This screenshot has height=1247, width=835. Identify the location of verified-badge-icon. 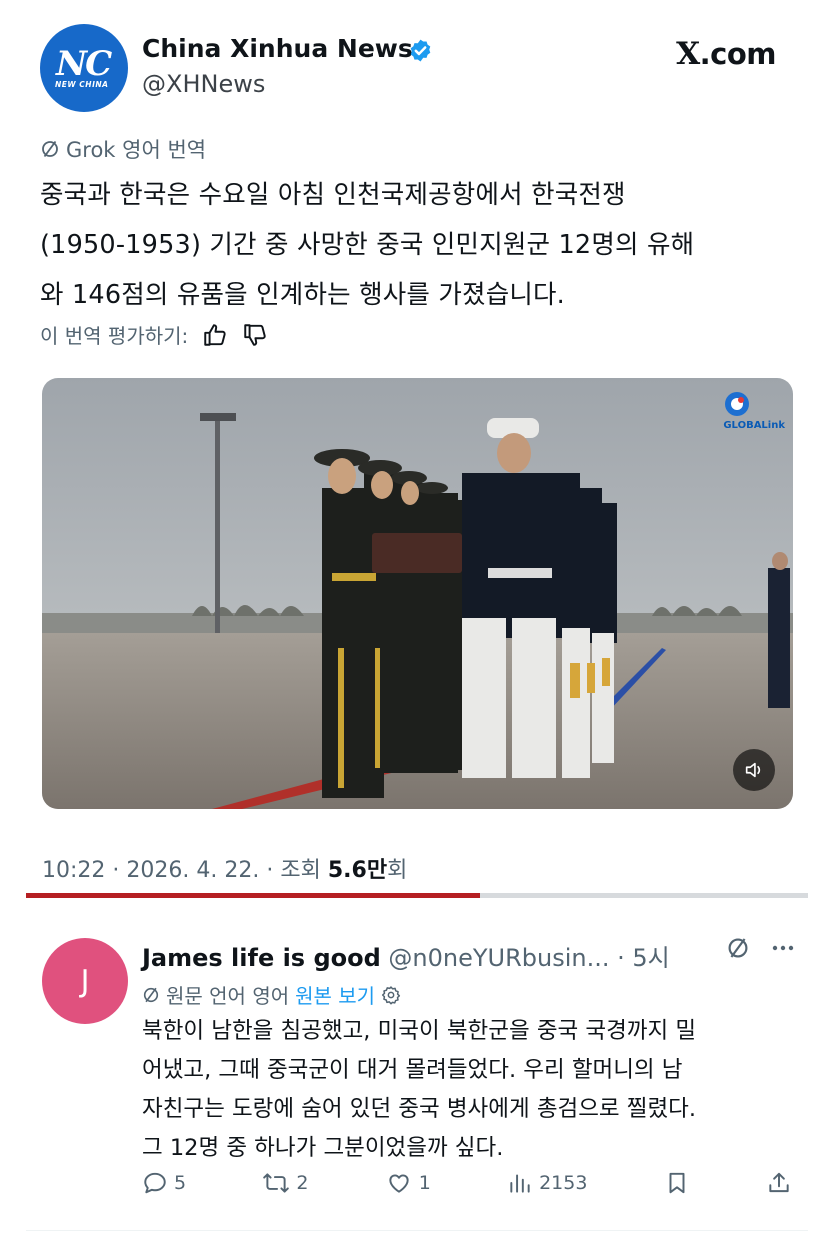
(420, 50).